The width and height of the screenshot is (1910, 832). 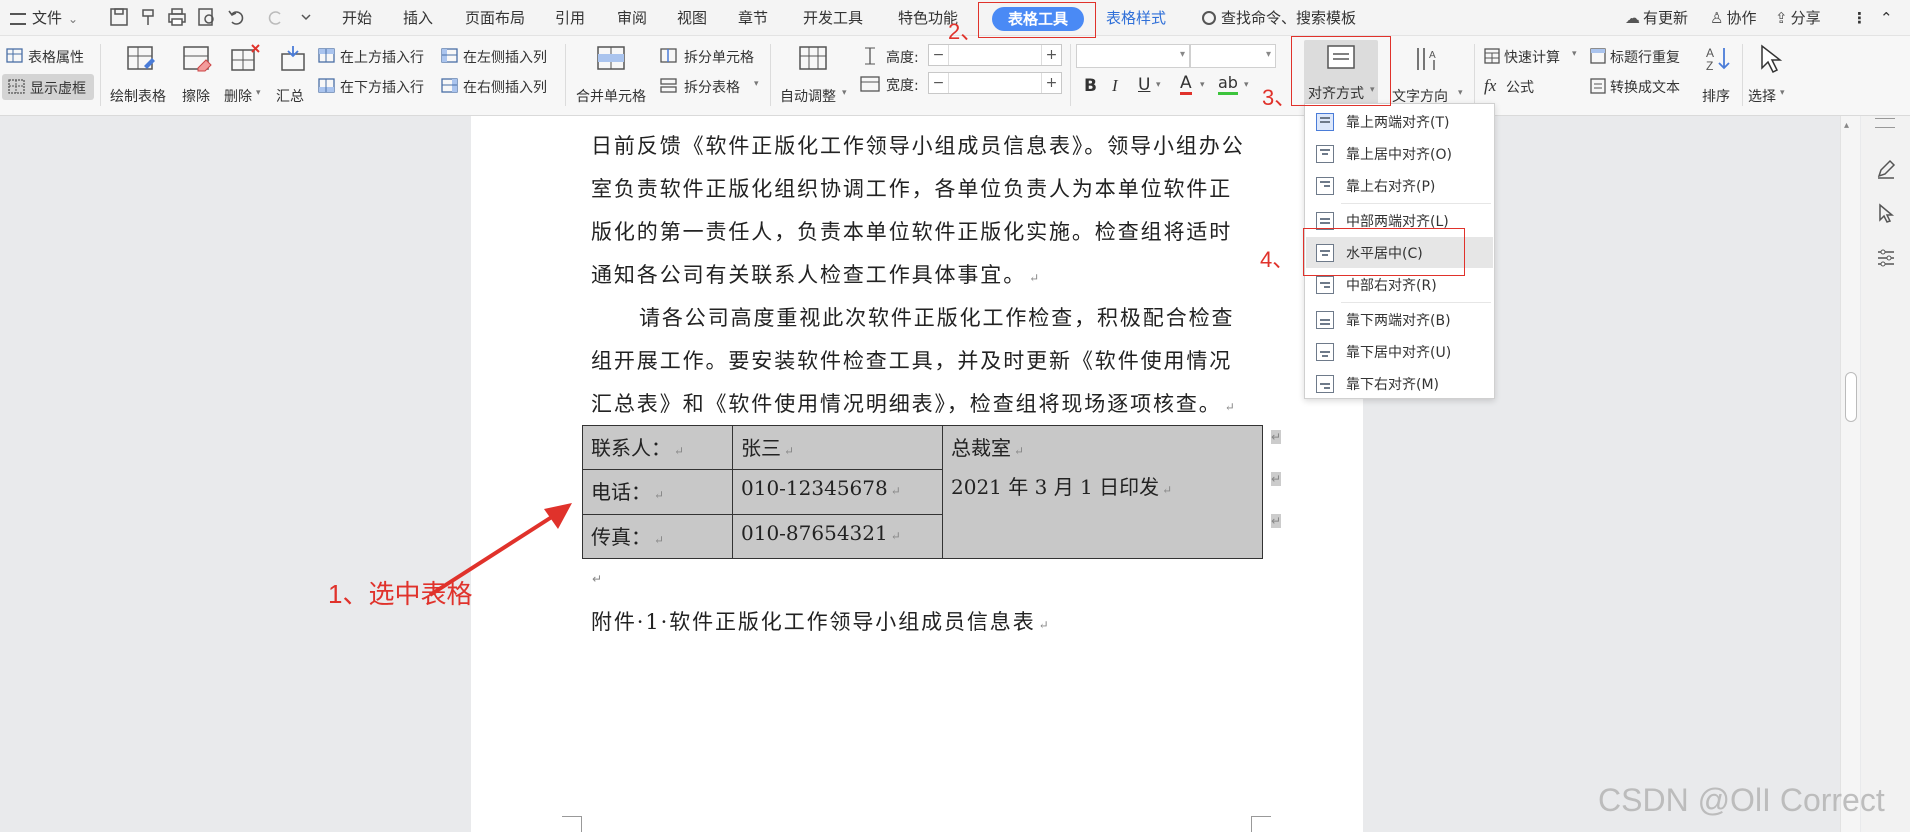 What do you see at coordinates (692, 18) in the screenshot?
I see `tab-view: 视图` at bounding box center [692, 18].